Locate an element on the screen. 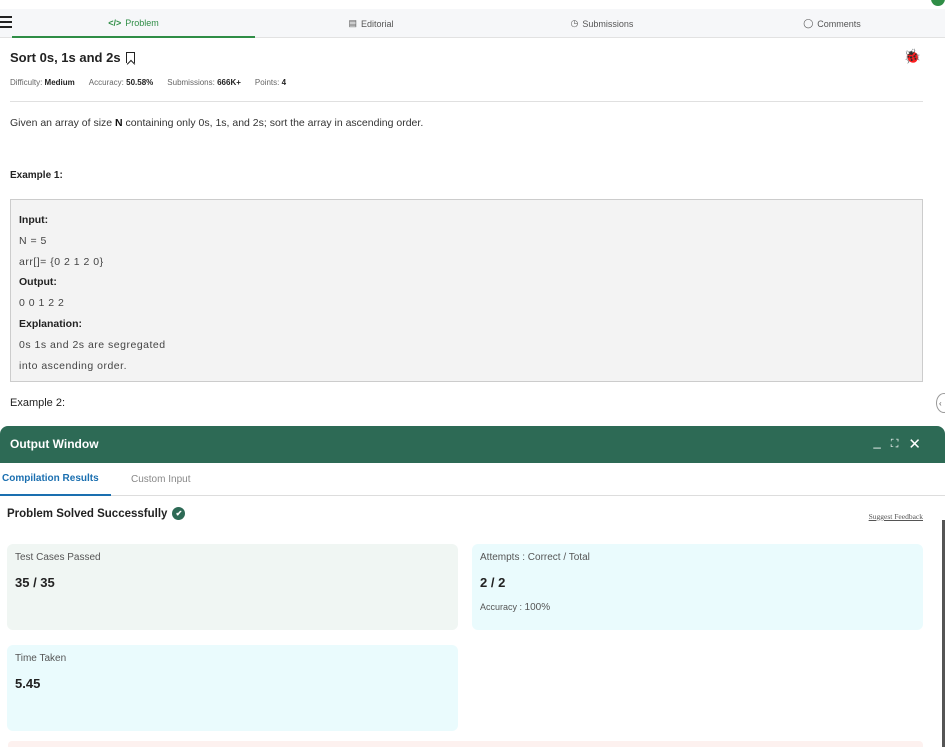 This screenshot has width=945, height=747. check-circle-icon: ✔ is located at coordinates (179, 513).